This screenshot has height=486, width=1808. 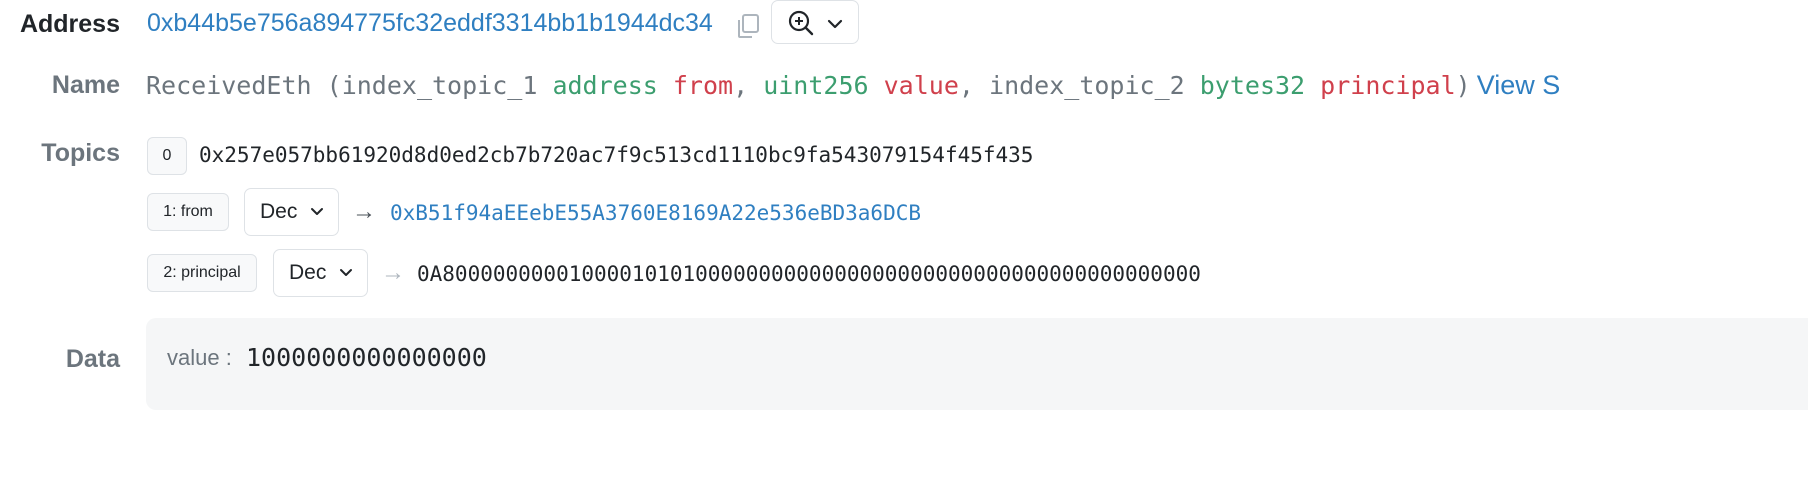 I want to click on name-label: Name, so click(x=85, y=85).